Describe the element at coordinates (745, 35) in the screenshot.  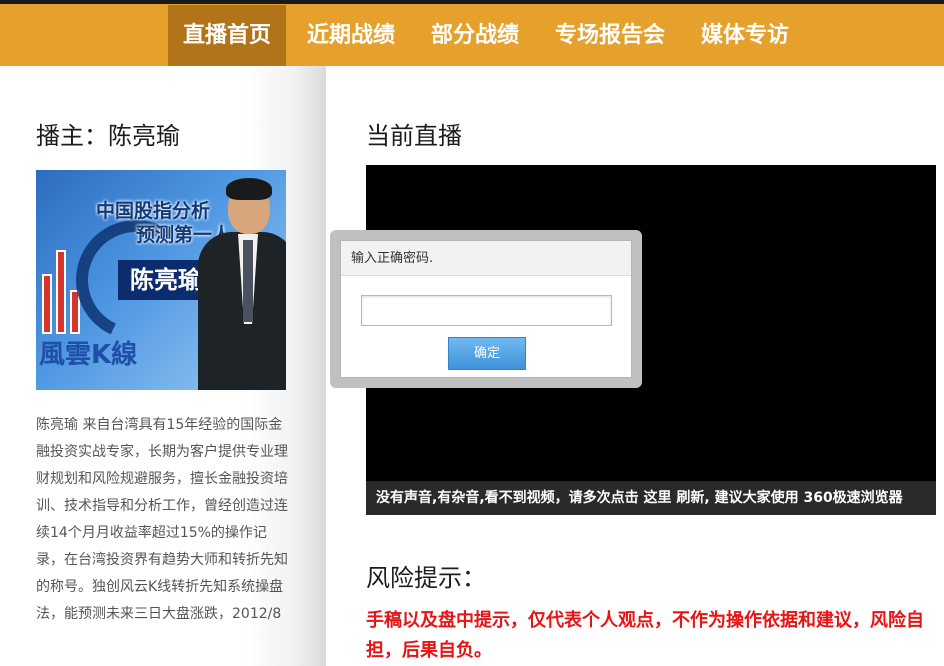
I see `nav-item-media-interviews: 媒体专访` at that location.